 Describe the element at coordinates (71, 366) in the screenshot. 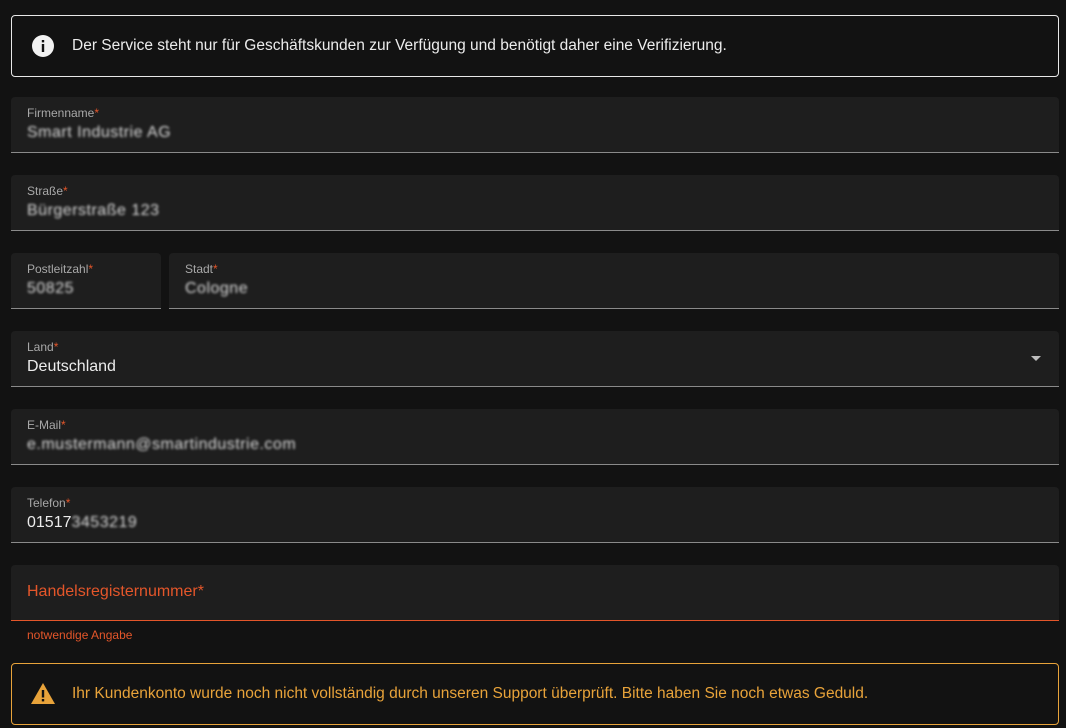

I see `country-value: Deutschland` at that location.